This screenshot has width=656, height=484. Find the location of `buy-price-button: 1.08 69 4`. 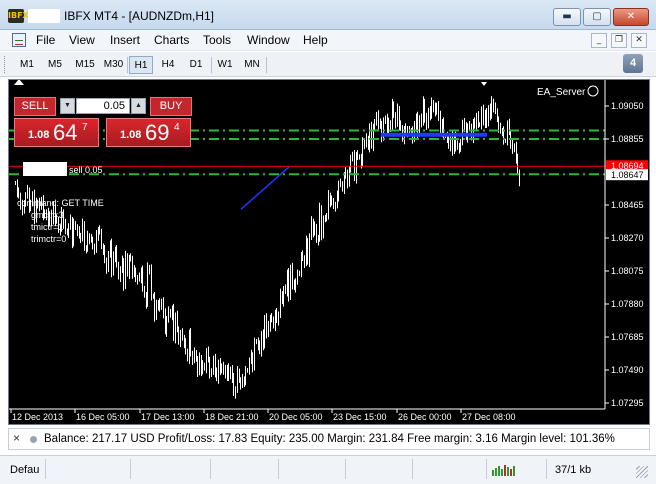

buy-price-button: 1.08 69 4 is located at coordinates (148, 132).